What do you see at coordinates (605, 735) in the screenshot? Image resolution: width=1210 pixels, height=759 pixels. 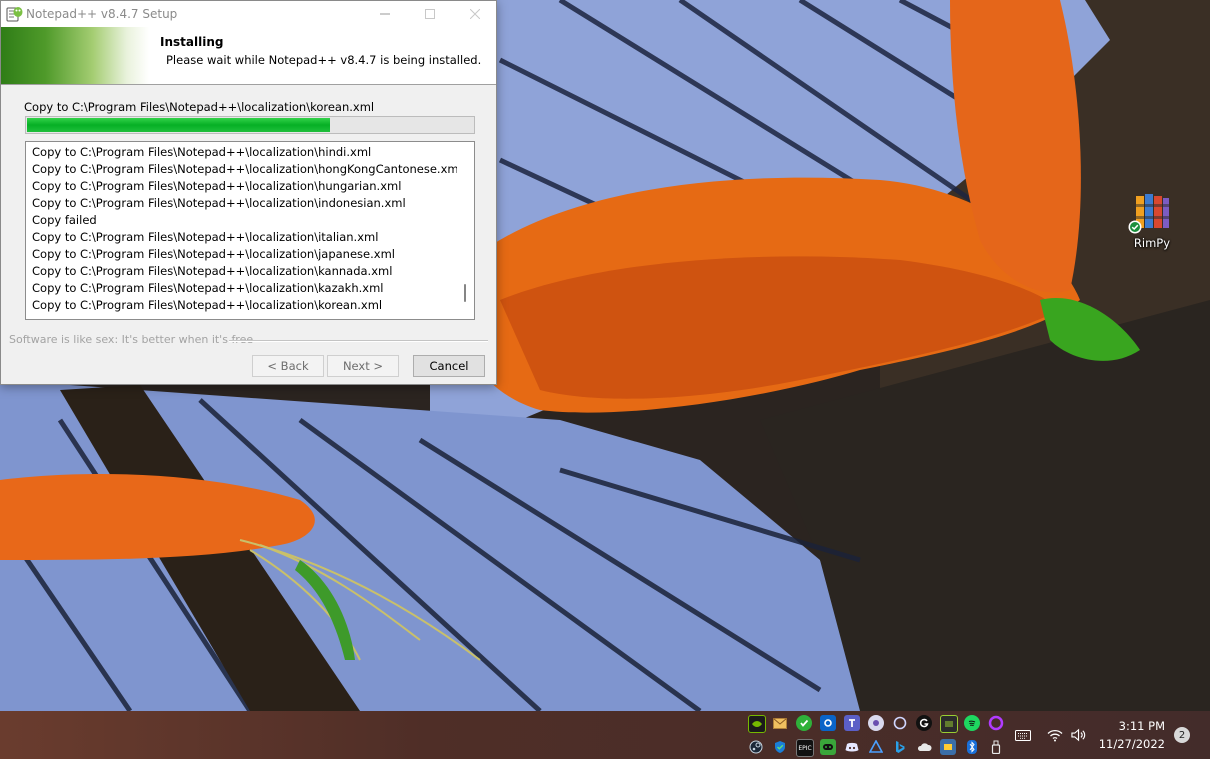 I see `taskbar: EPIC` at bounding box center [605, 735].